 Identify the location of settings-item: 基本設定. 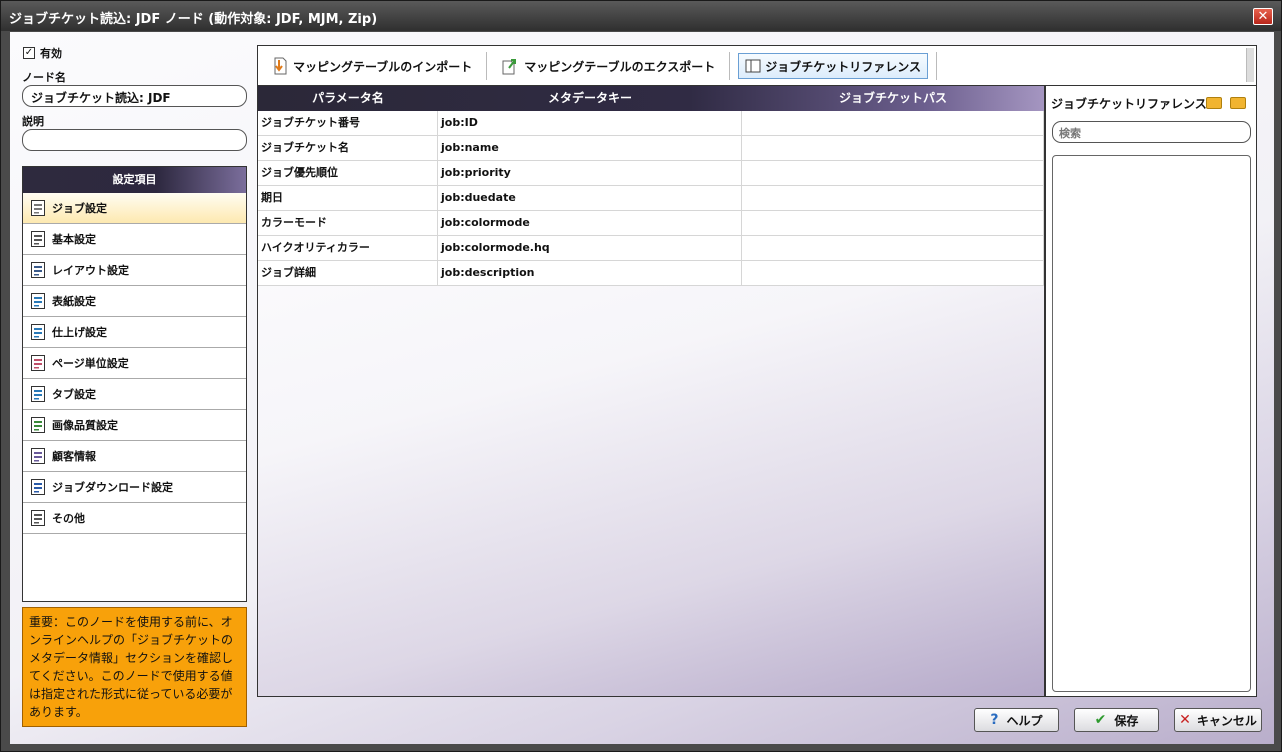
(134, 239).